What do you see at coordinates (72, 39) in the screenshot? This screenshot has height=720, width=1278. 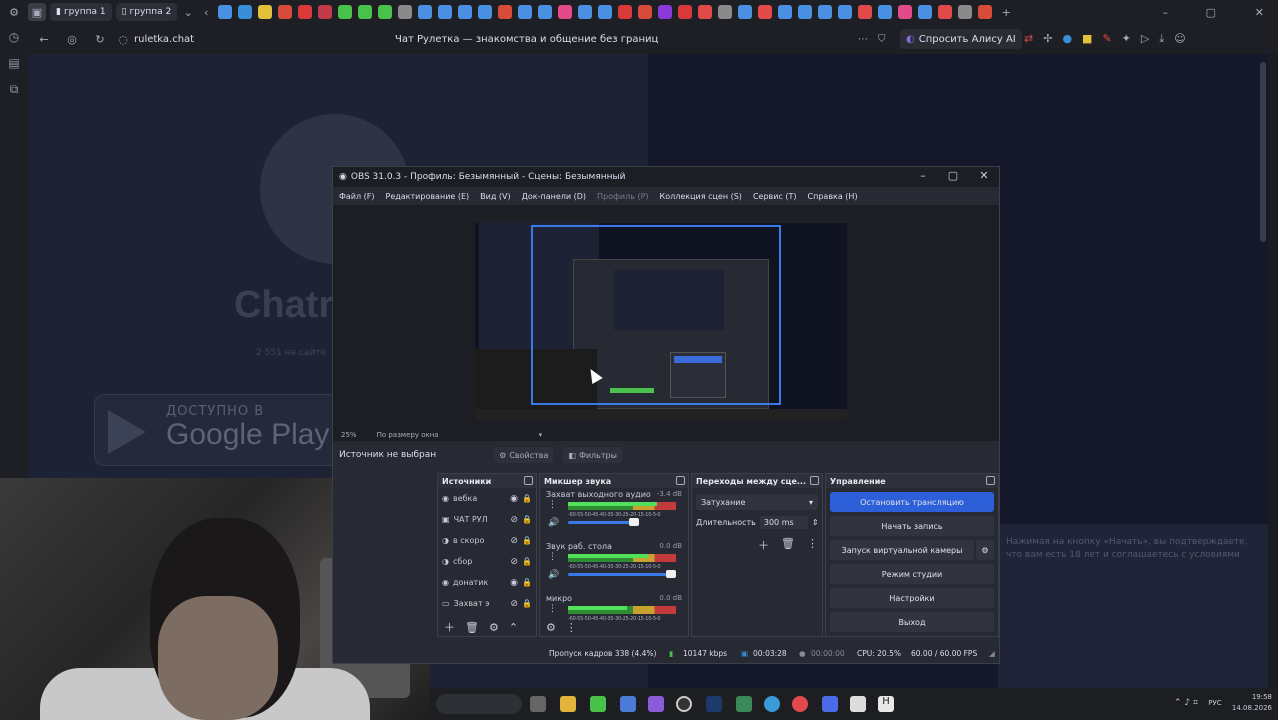 I see `shield-icon: ◎` at bounding box center [72, 39].